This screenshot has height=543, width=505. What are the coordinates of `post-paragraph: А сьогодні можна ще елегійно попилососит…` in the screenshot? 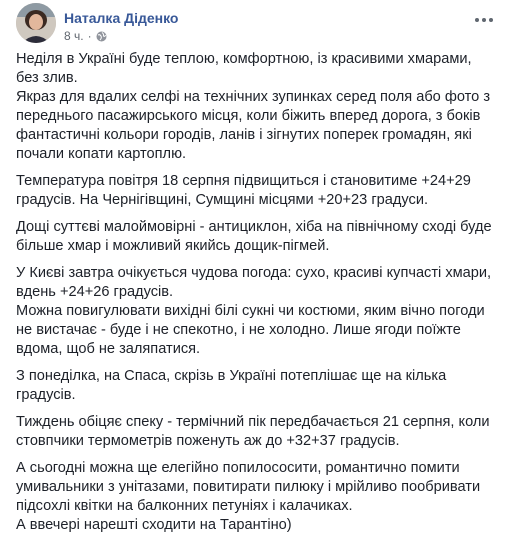 It's located at (248, 496).